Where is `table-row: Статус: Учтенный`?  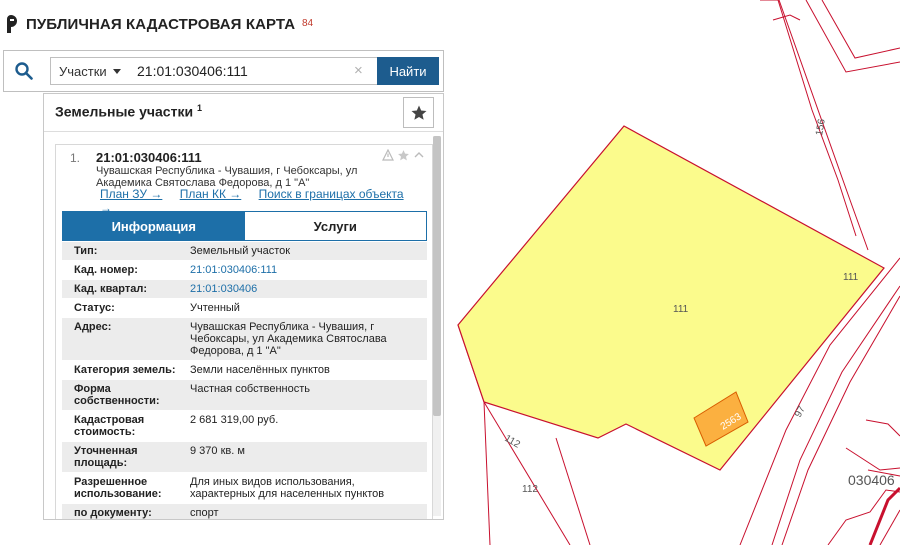
table-row: Статус: Учтенный is located at coordinates (244, 308).